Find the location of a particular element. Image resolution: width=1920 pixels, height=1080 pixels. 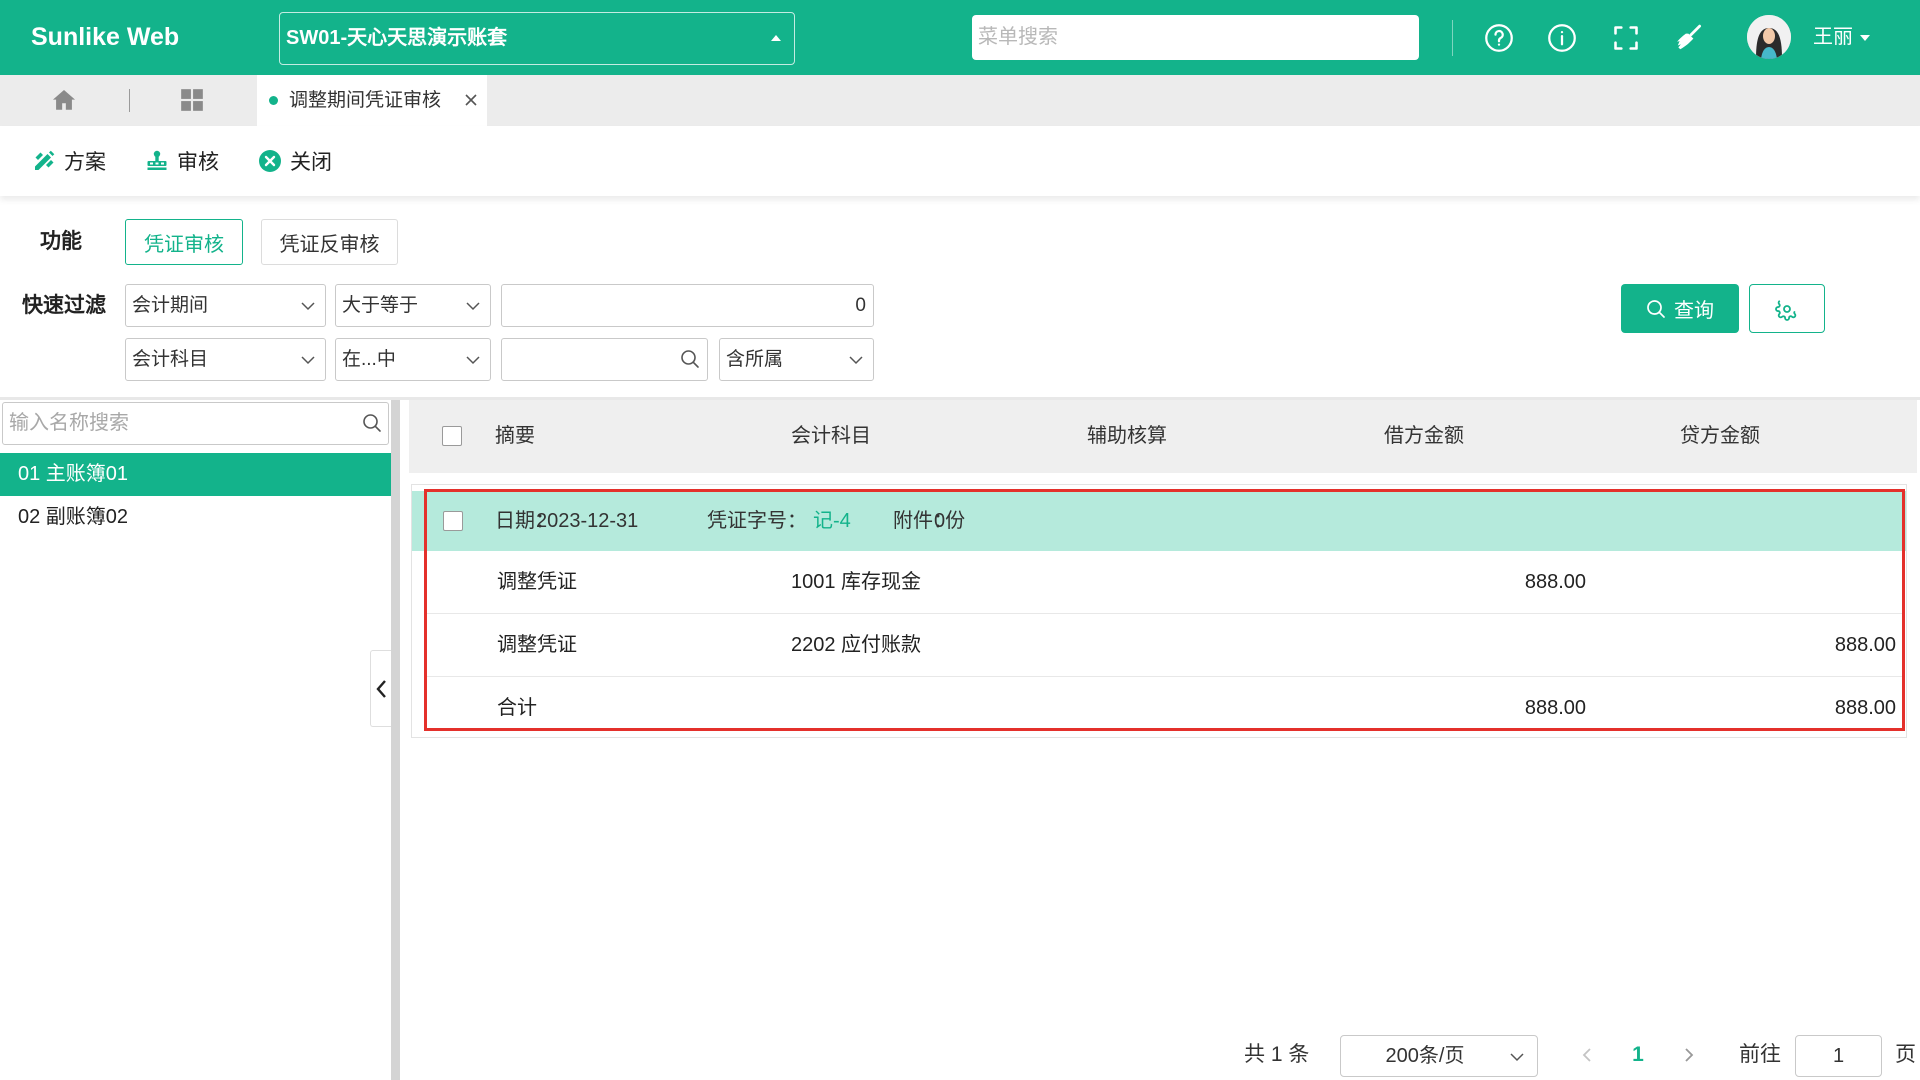

scheme-label: 方案 is located at coordinates (85, 162).